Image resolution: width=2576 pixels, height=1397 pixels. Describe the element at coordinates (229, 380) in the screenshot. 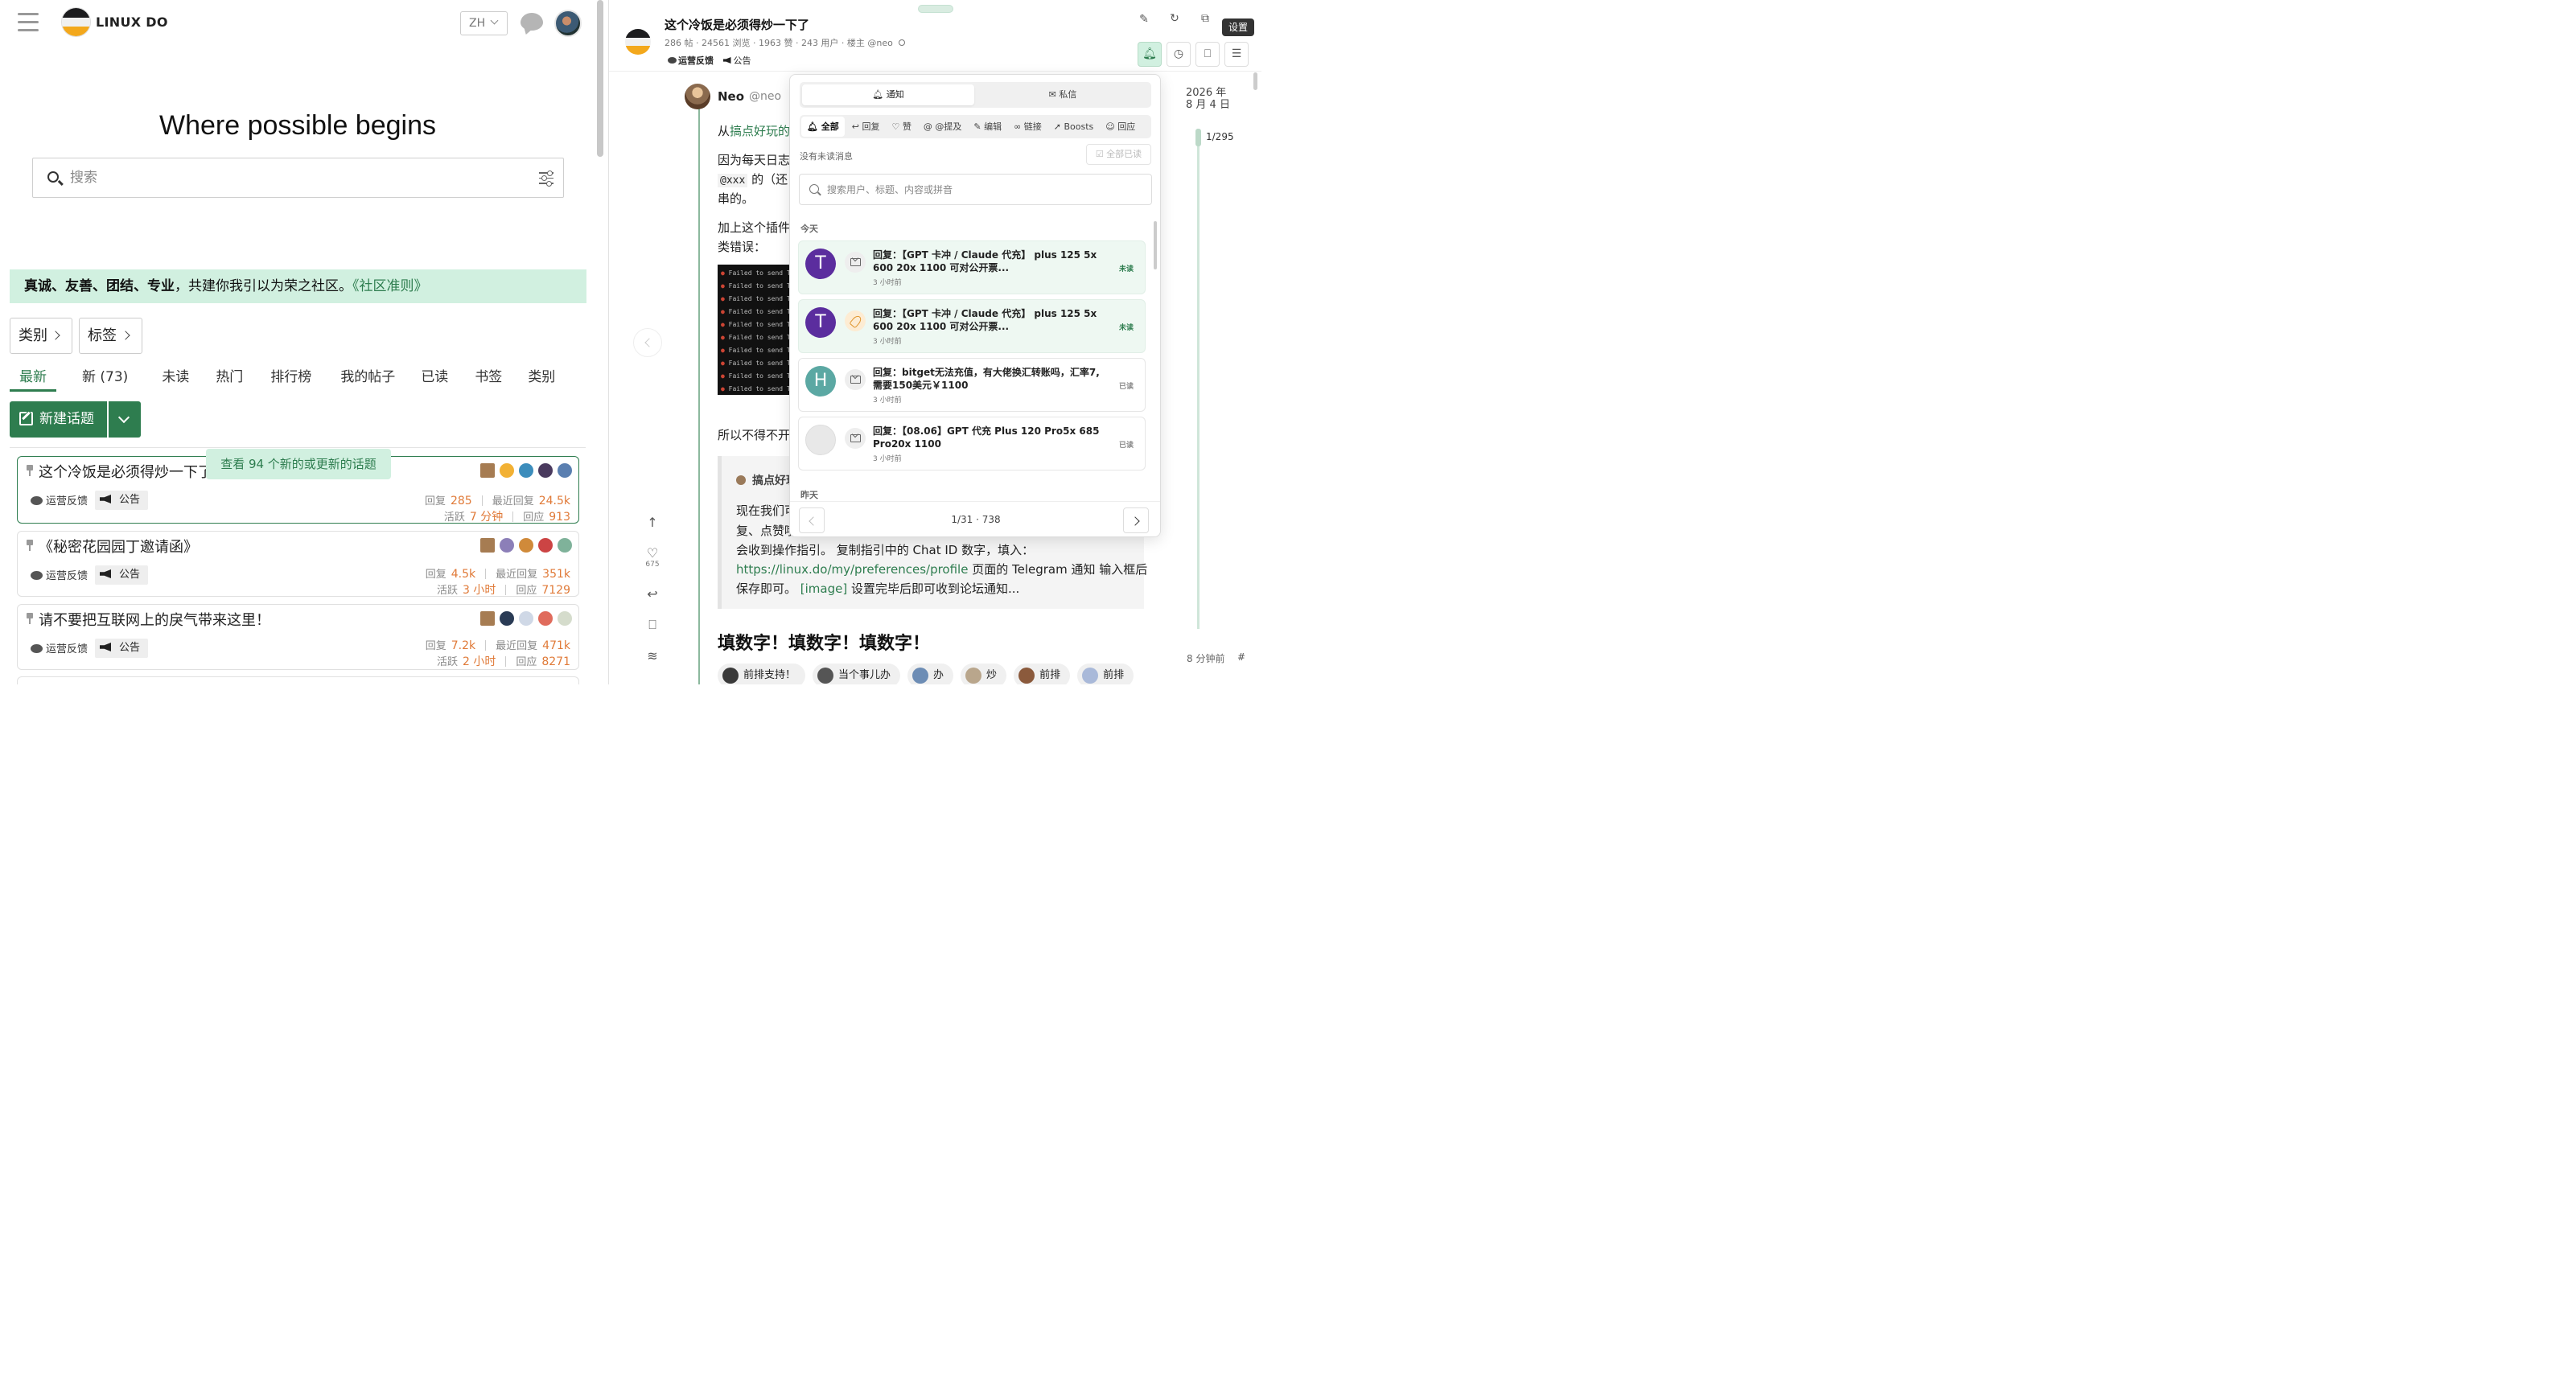

I see `tab-hot: 热门` at that location.